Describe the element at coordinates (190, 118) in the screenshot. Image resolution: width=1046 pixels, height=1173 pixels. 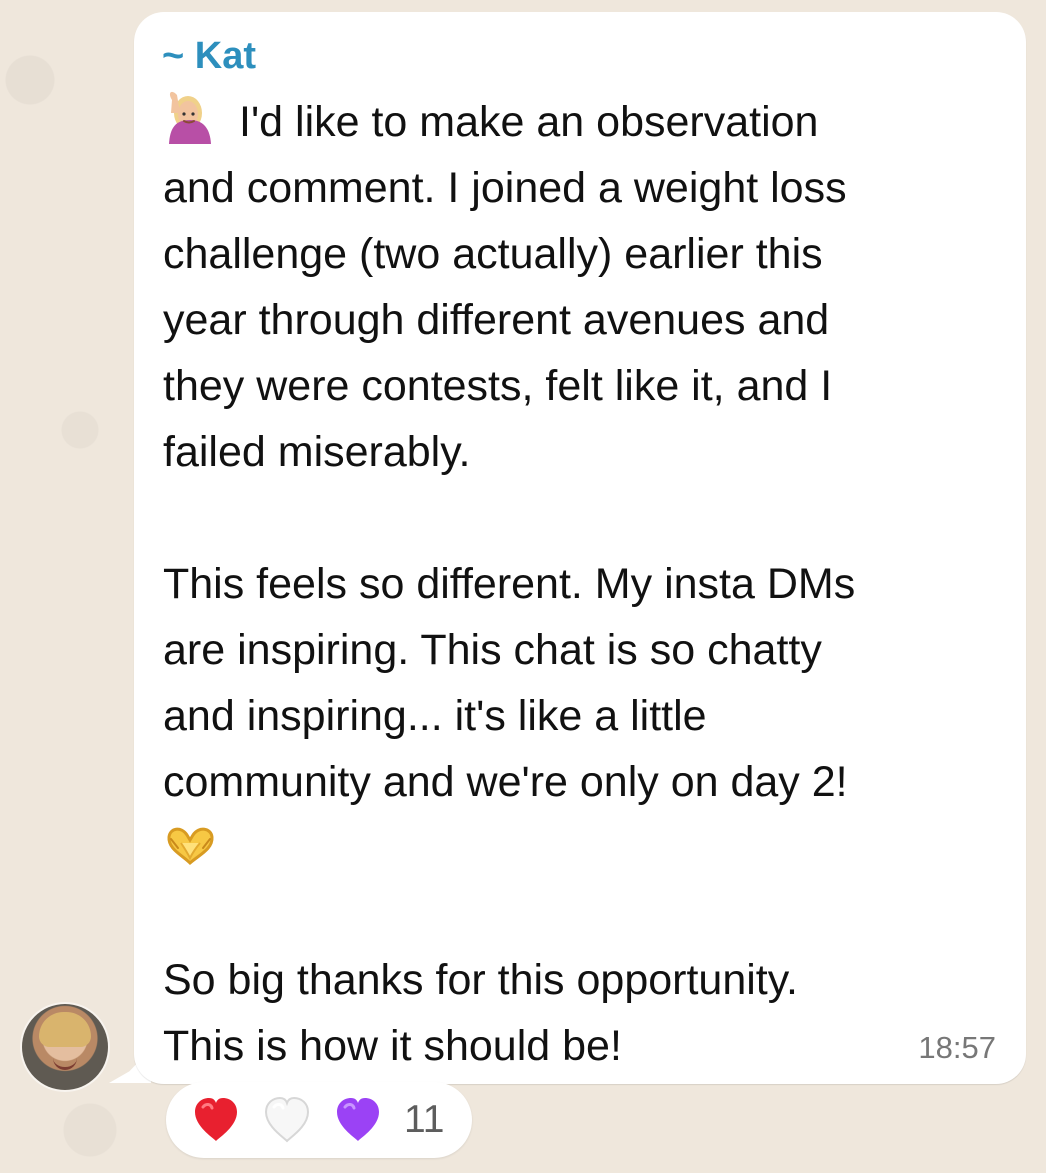
I see `raising-hand-emoji` at that location.